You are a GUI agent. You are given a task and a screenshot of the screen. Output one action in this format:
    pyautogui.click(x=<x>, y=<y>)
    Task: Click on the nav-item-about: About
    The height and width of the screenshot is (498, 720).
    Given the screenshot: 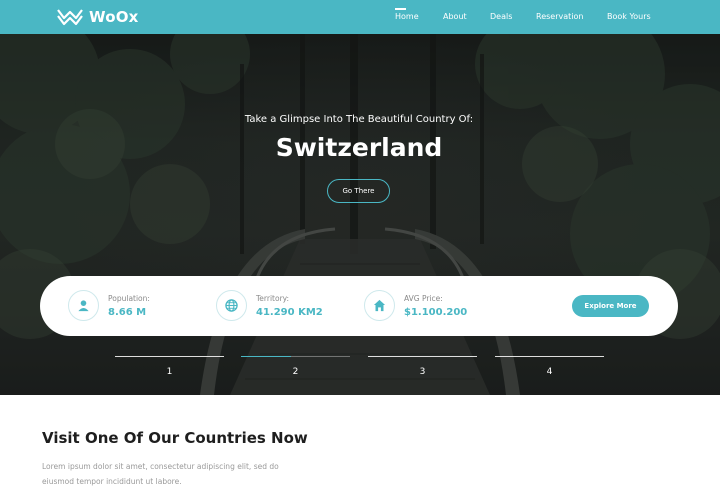 What is the action you would take?
    pyautogui.click(x=455, y=16)
    